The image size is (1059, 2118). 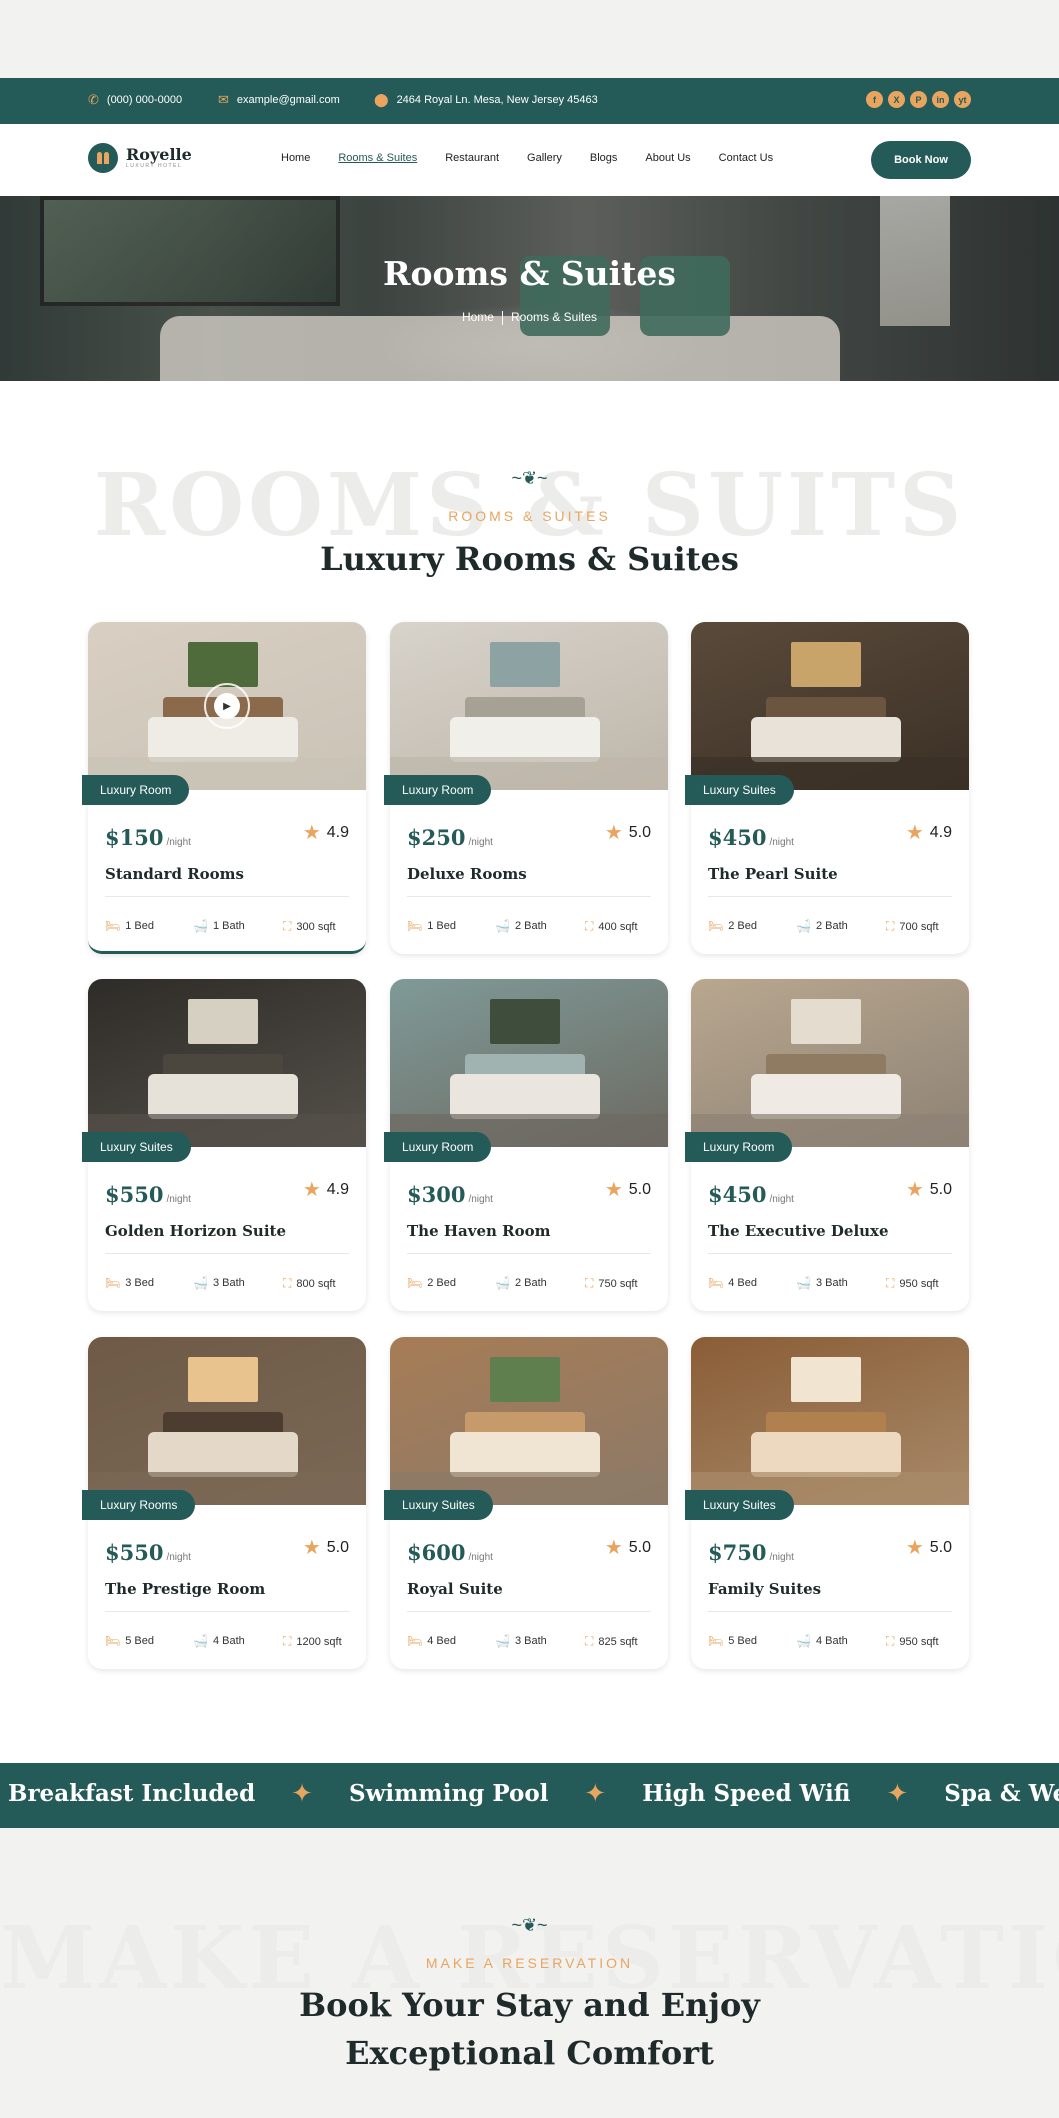 I want to click on book-now-button: Book Now, so click(x=921, y=160).